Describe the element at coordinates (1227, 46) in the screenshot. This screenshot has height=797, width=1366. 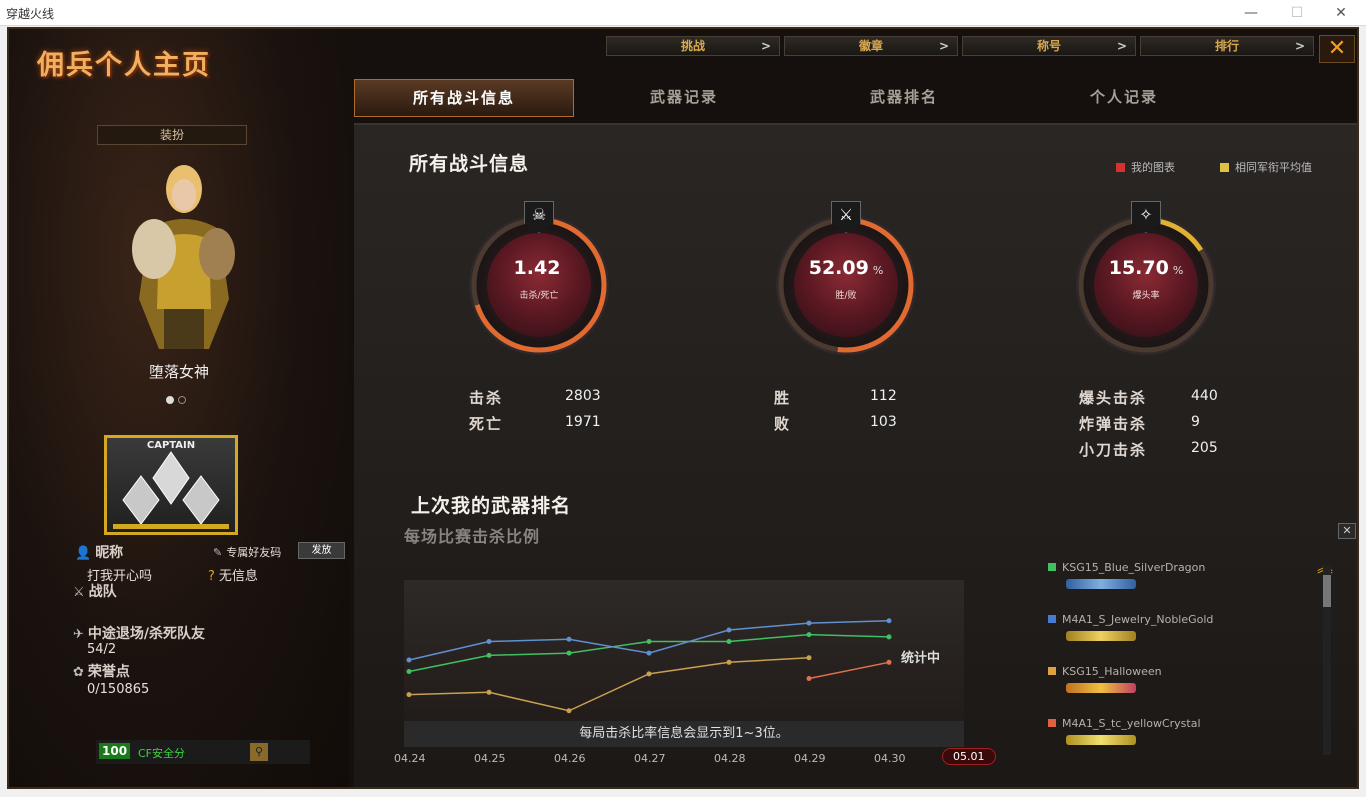
I see `tab-ranking: 排行 >` at that location.